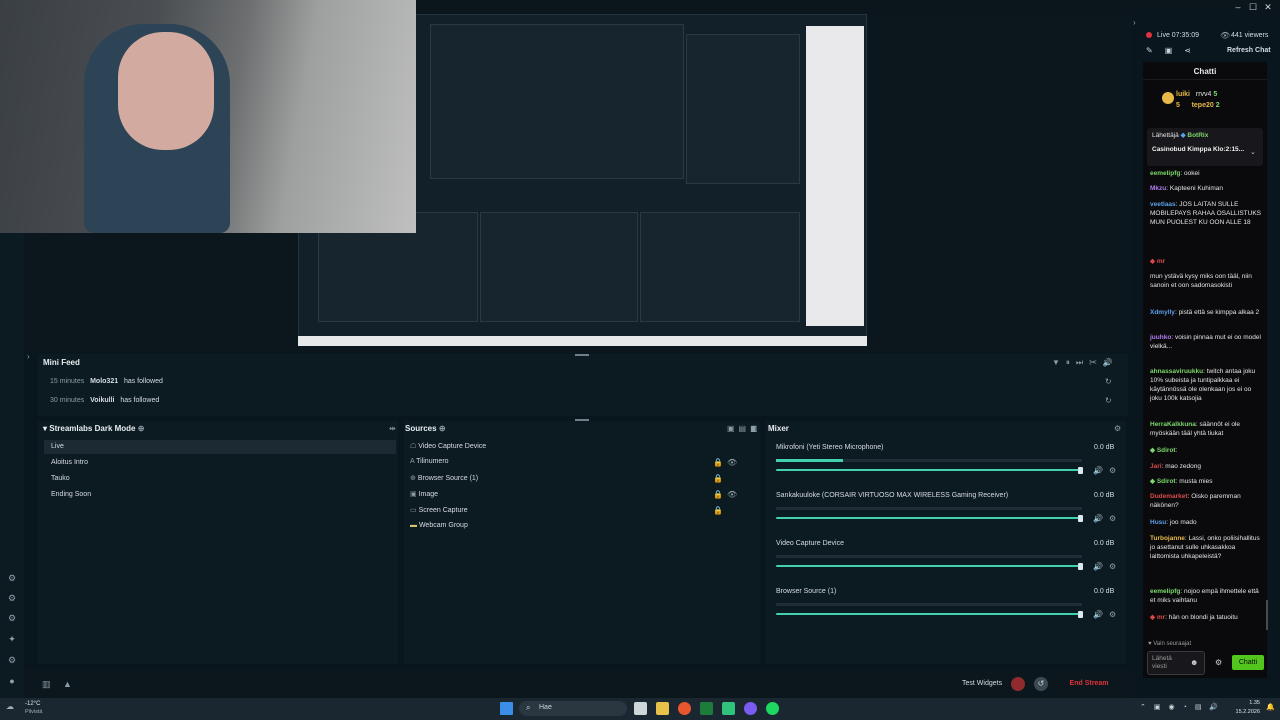  What do you see at coordinates (392, 428) in the screenshot?
I see `scene-transition-icon: ⇹` at bounding box center [392, 428].